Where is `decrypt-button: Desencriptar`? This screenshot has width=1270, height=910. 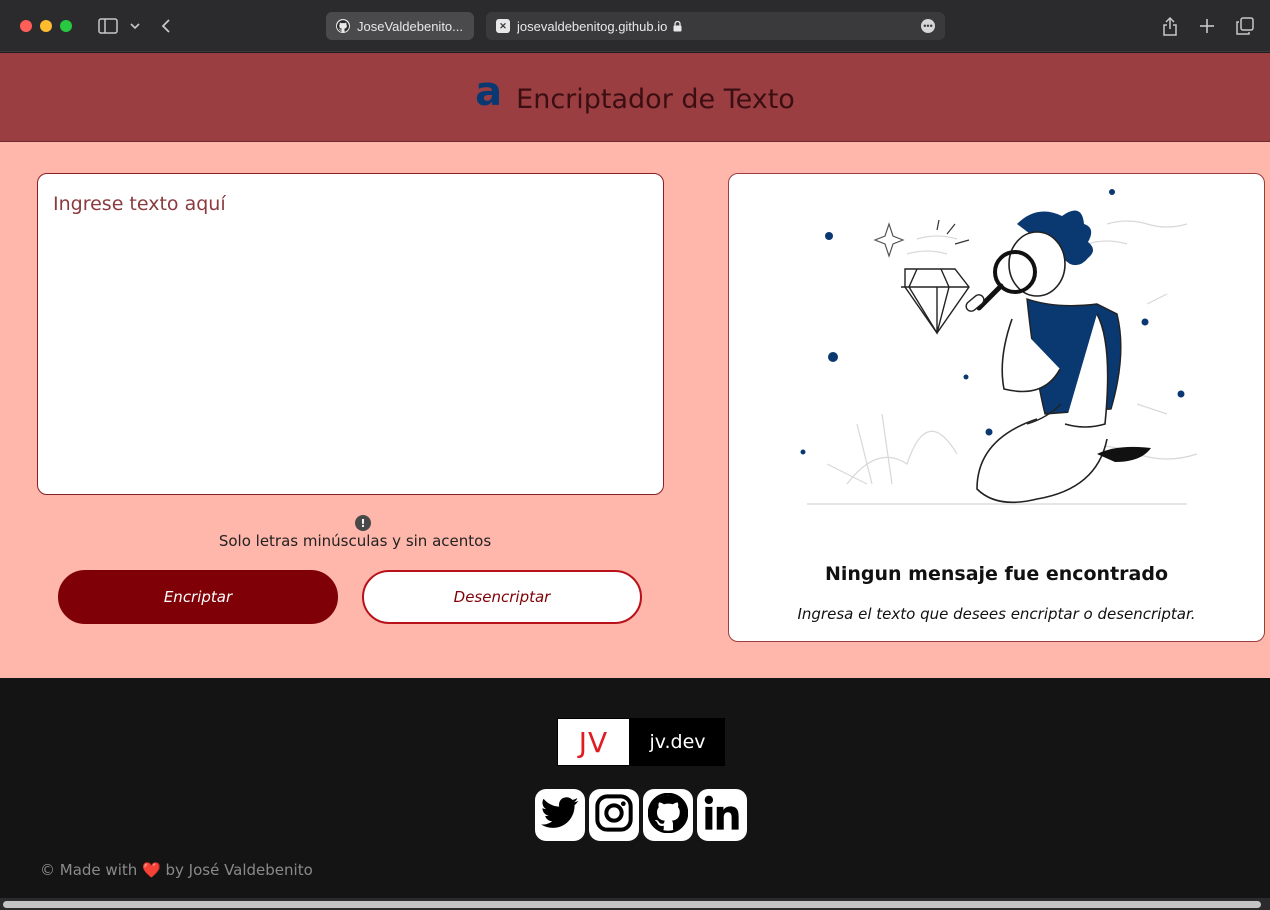
decrypt-button: Desencriptar is located at coordinates (502, 597).